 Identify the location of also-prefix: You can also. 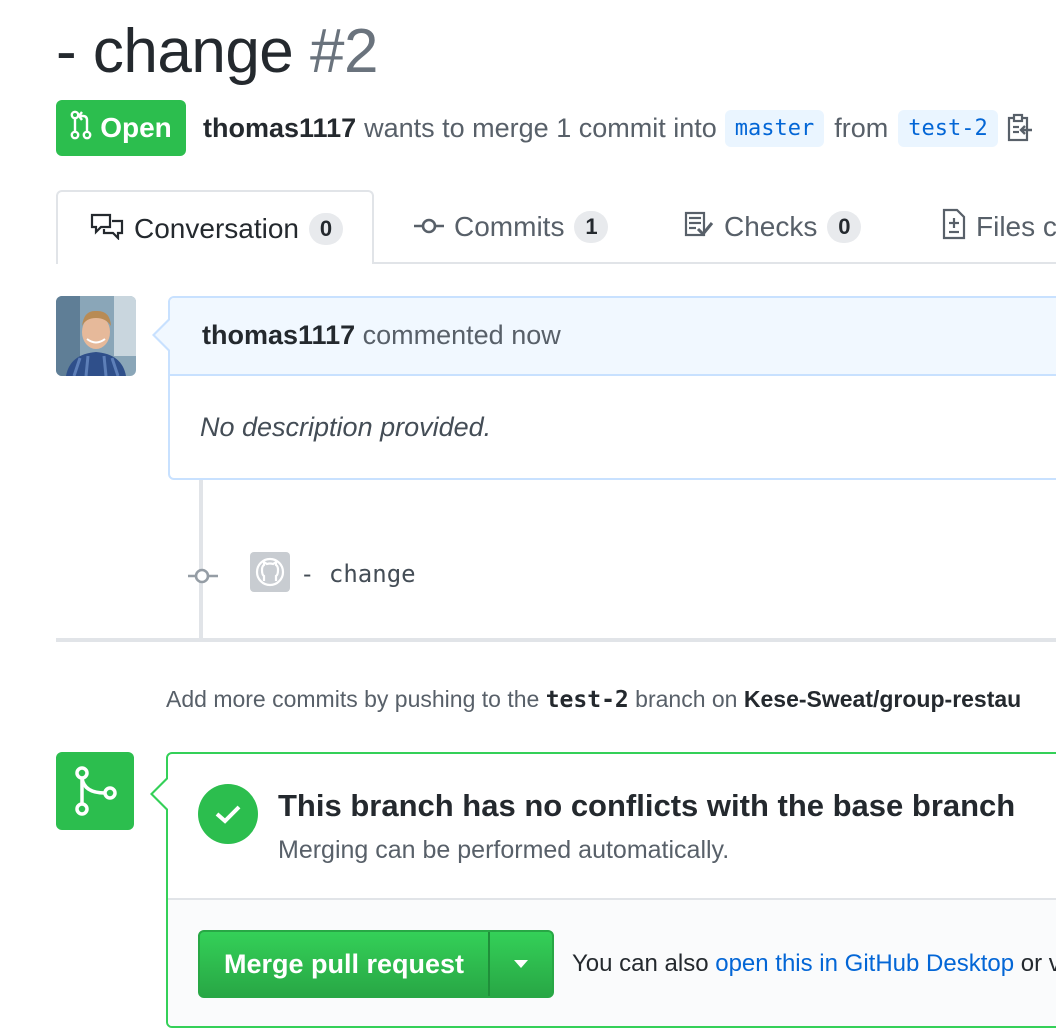
(640, 963).